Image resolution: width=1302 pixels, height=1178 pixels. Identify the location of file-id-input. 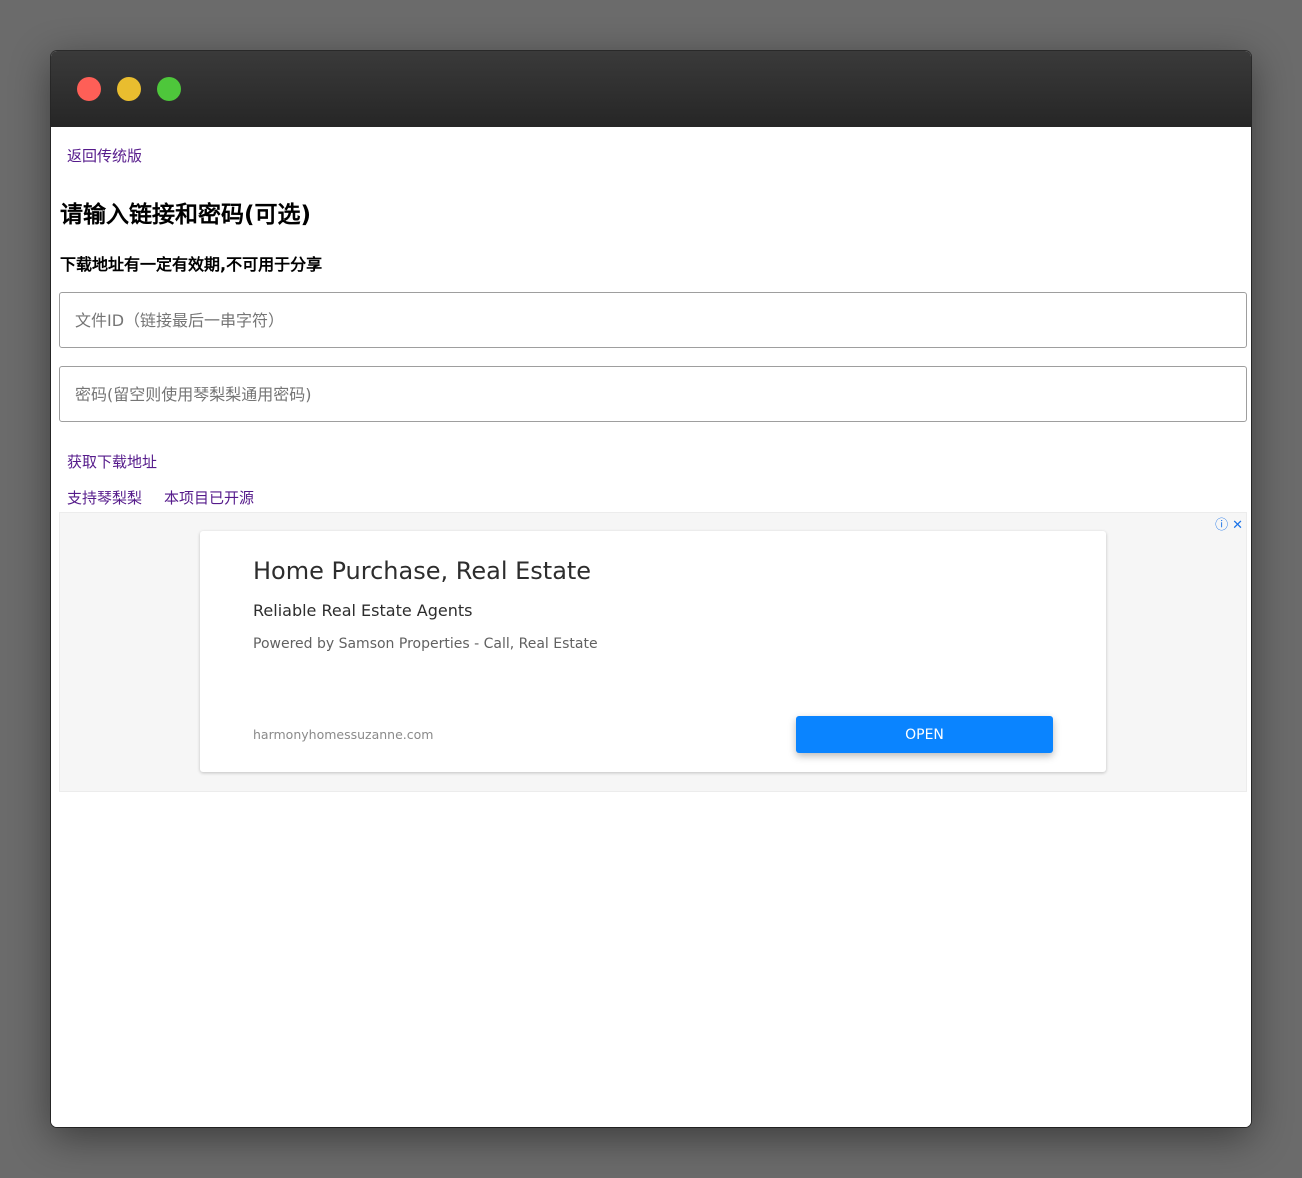
(653, 320).